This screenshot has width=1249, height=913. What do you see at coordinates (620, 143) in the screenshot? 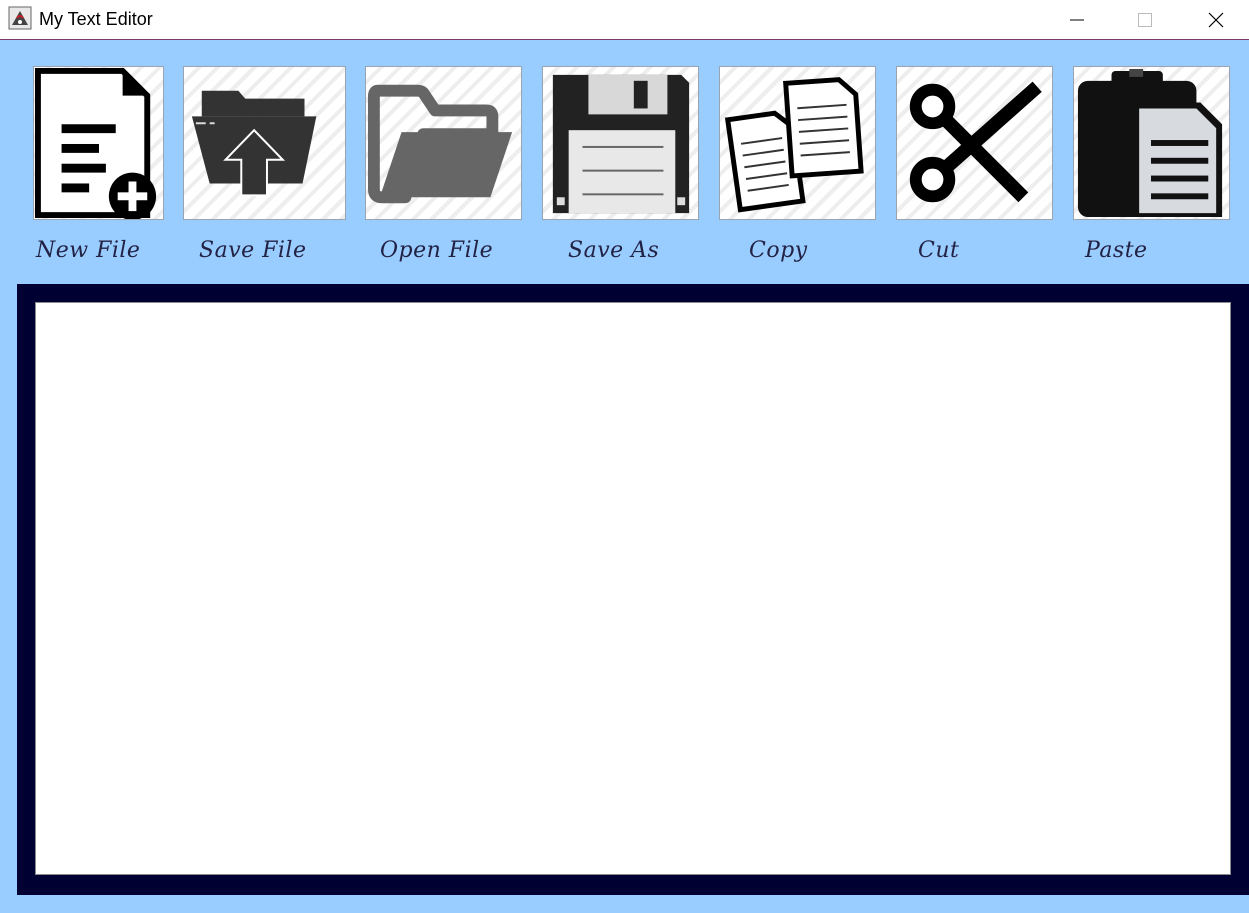
I see `save-as-button` at bounding box center [620, 143].